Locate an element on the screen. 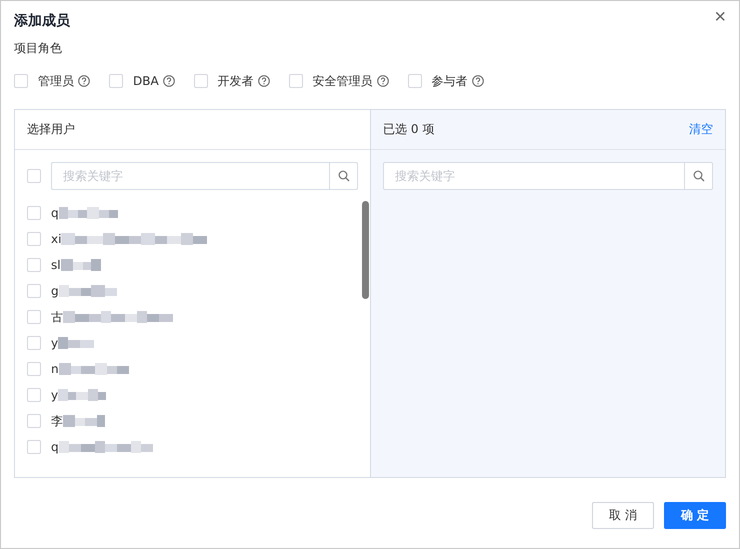 Image resolution: width=740 pixels, height=549 pixels. select-all-checkbox is located at coordinates (34, 176).